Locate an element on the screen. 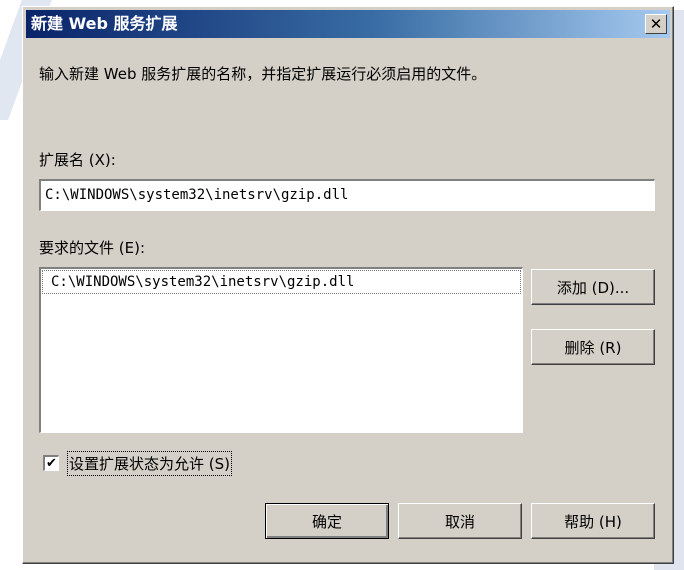  cancel-button: 取消 is located at coordinates (460, 521).